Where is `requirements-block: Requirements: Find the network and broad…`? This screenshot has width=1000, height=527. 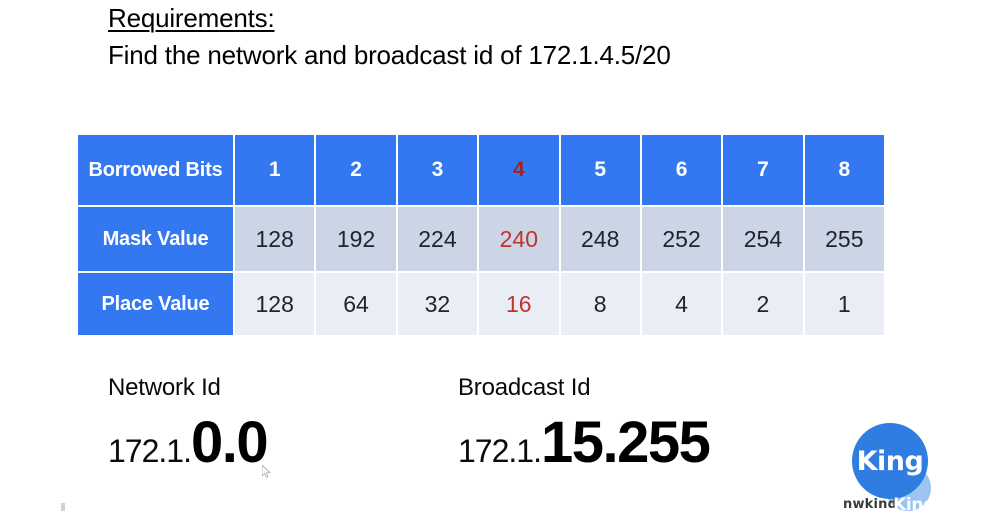
requirements-block: Requirements: Find the network and broad… is located at coordinates (488, 37).